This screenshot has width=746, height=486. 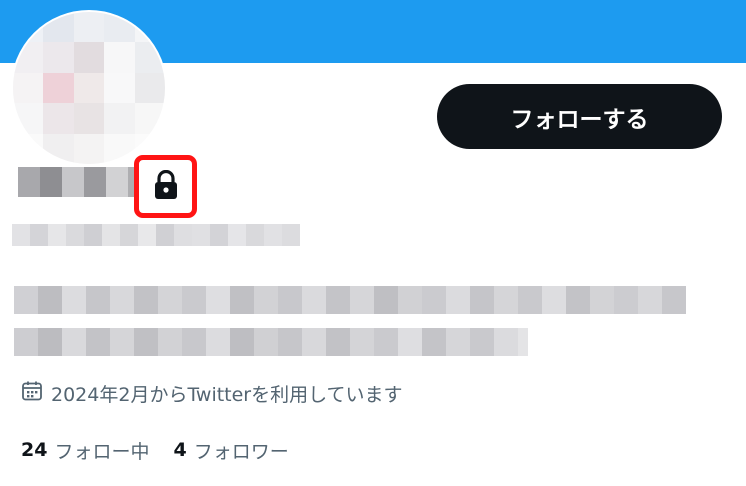 What do you see at coordinates (241, 451) in the screenshot?
I see `followers-label: フォロワー` at bounding box center [241, 451].